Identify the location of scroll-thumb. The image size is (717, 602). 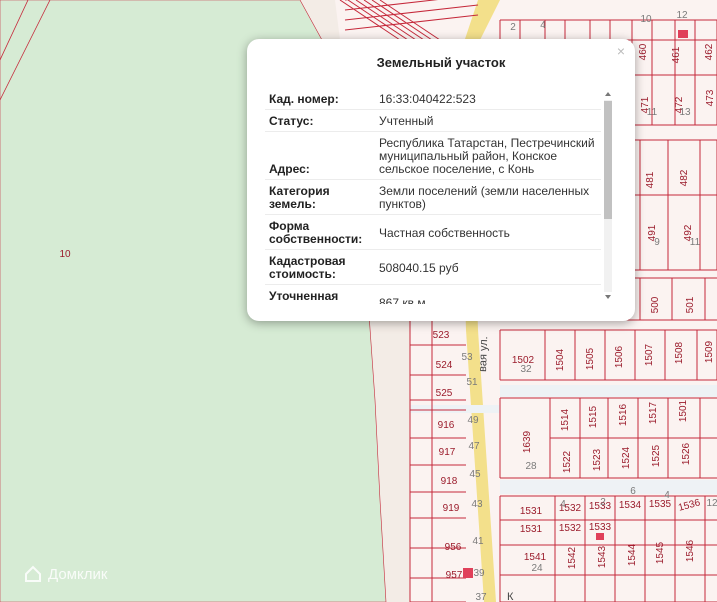
(608, 160).